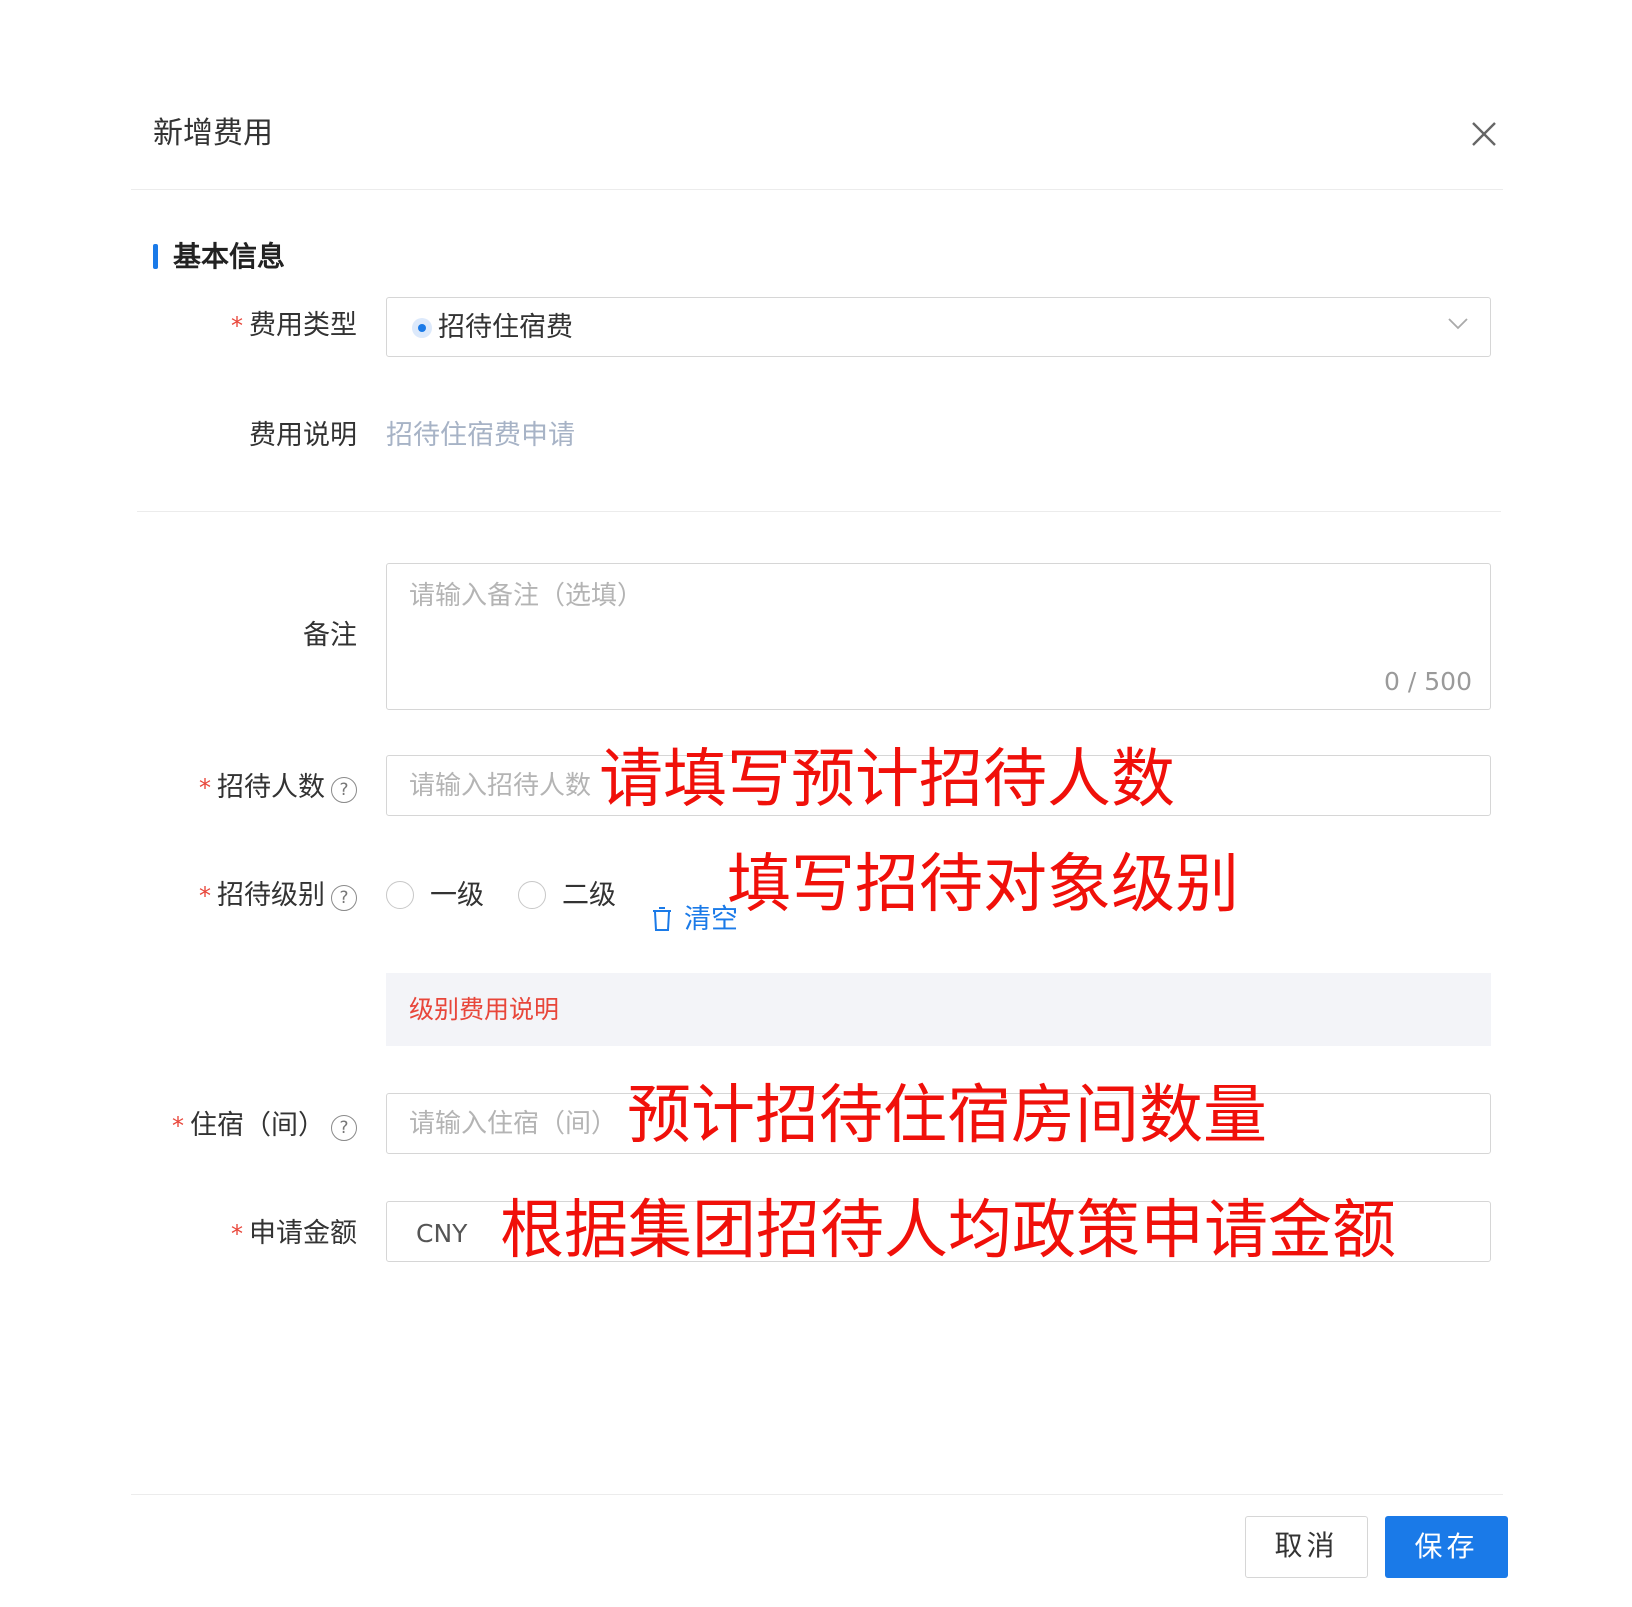  What do you see at coordinates (294, 325) in the screenshot?
I see `expense-type-label: * 费用类型` at bounding box center [294, 325].